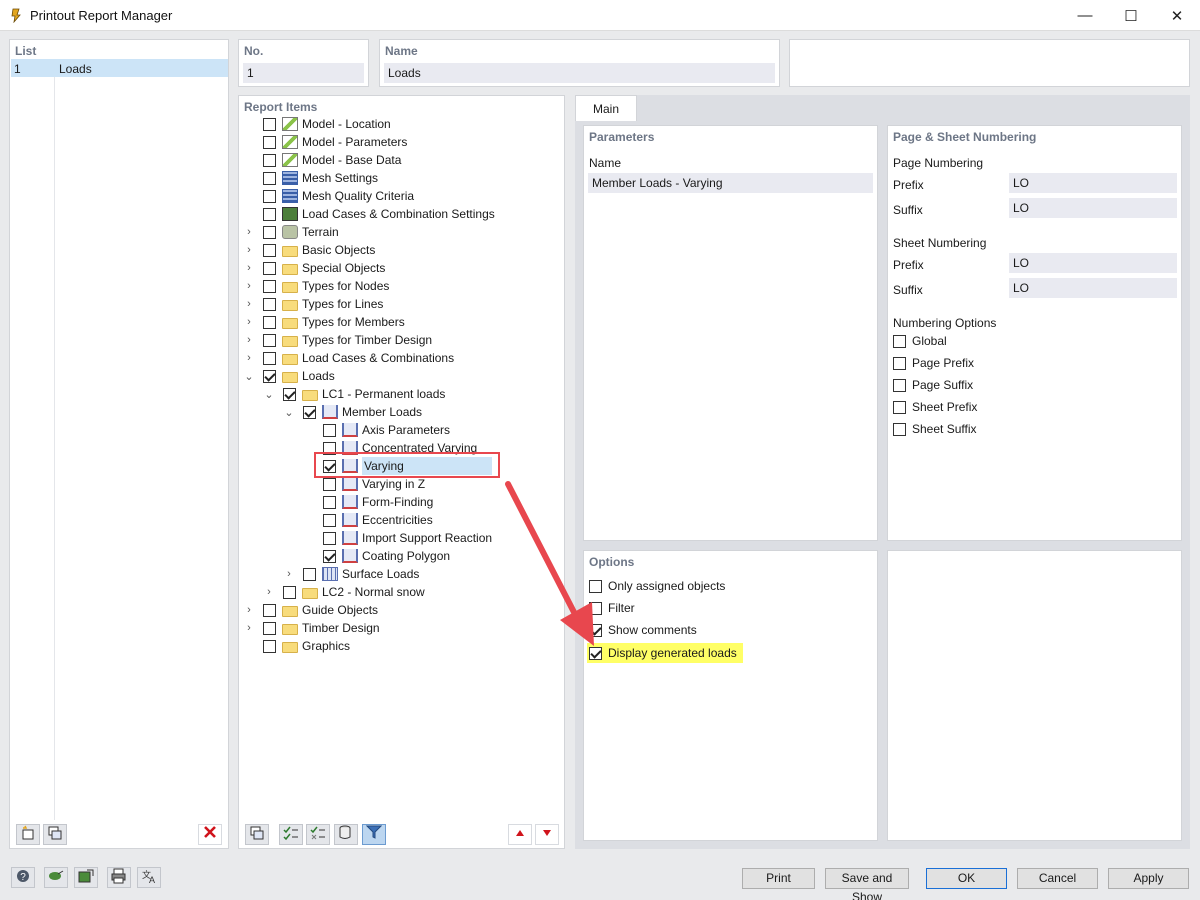 This screenshot has height=900, width=1200. Describe the element at coordinates (354, 394) in the screenshot. I see `tree-item: ⌄ LC1 - Permanent loads` at that location.